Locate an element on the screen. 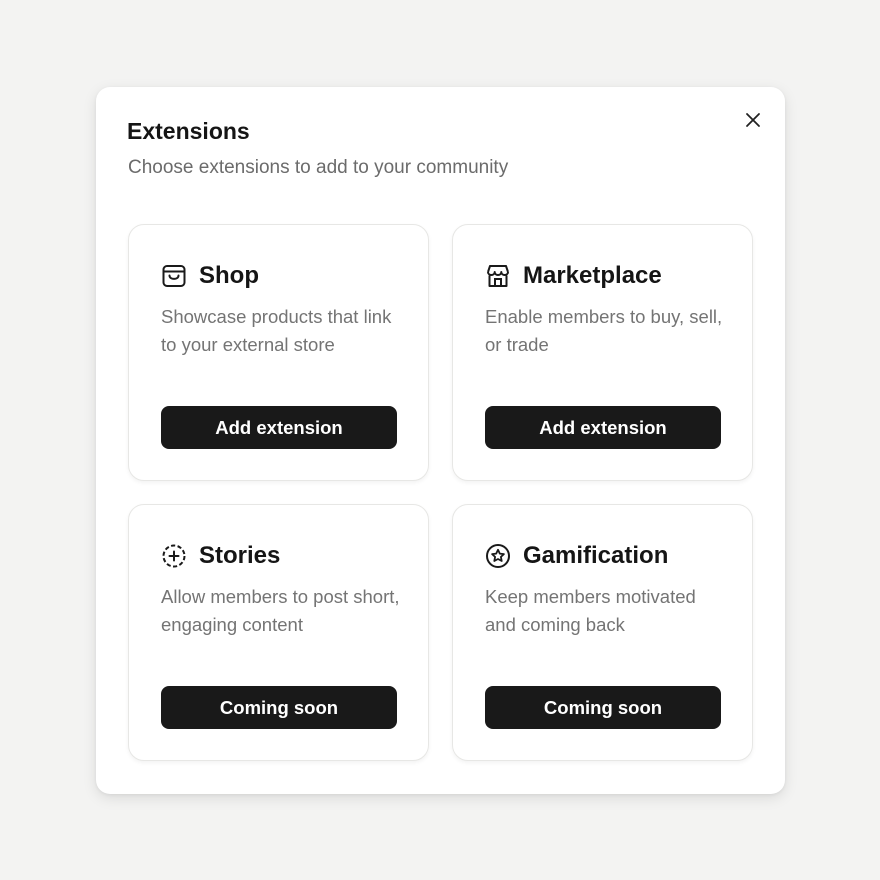  add-marketplace-extension-button: Add extension is located at coordinates (603, 427).